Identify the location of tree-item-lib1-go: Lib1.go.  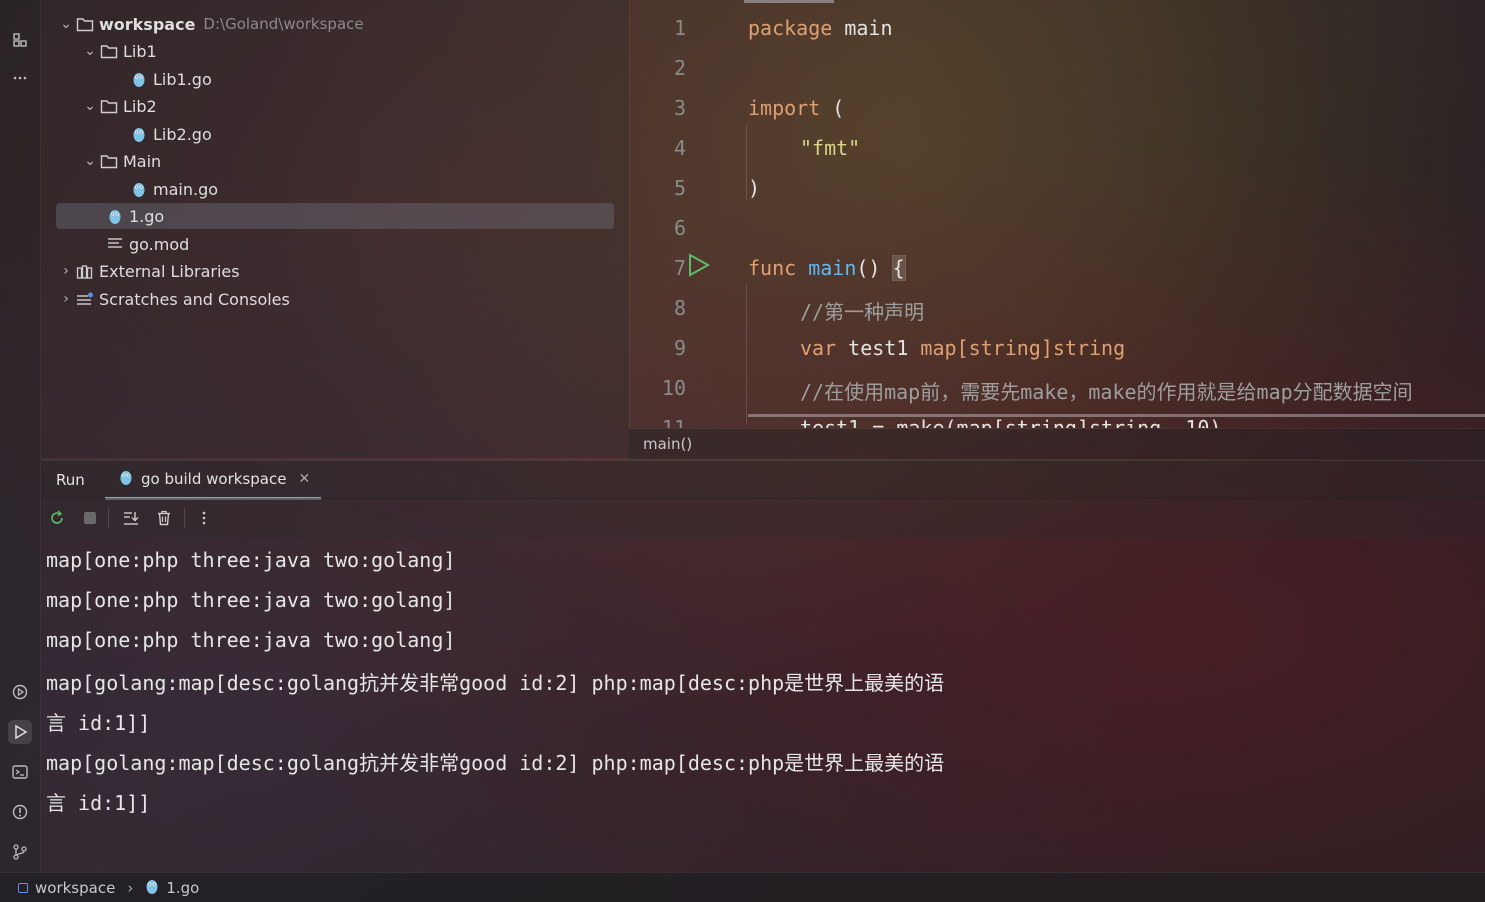
(170, 79).